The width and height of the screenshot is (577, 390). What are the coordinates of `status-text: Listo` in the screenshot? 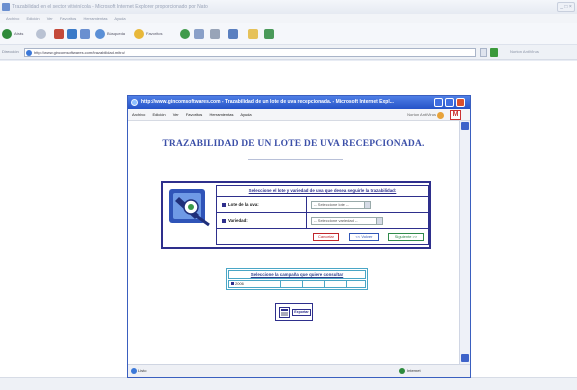 It's located at (142, 370).